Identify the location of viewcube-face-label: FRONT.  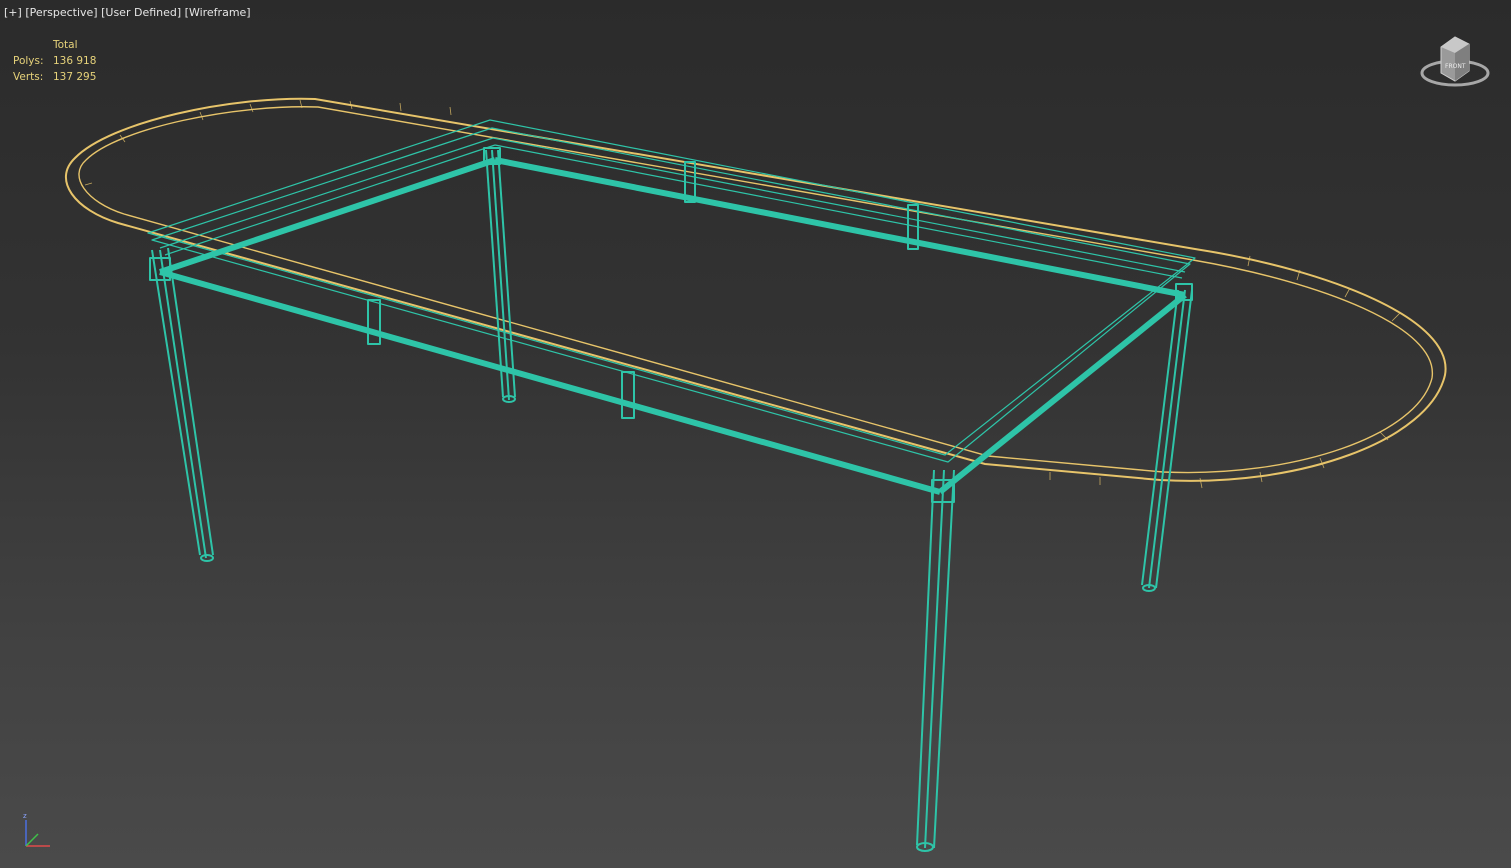
(1455, 66).